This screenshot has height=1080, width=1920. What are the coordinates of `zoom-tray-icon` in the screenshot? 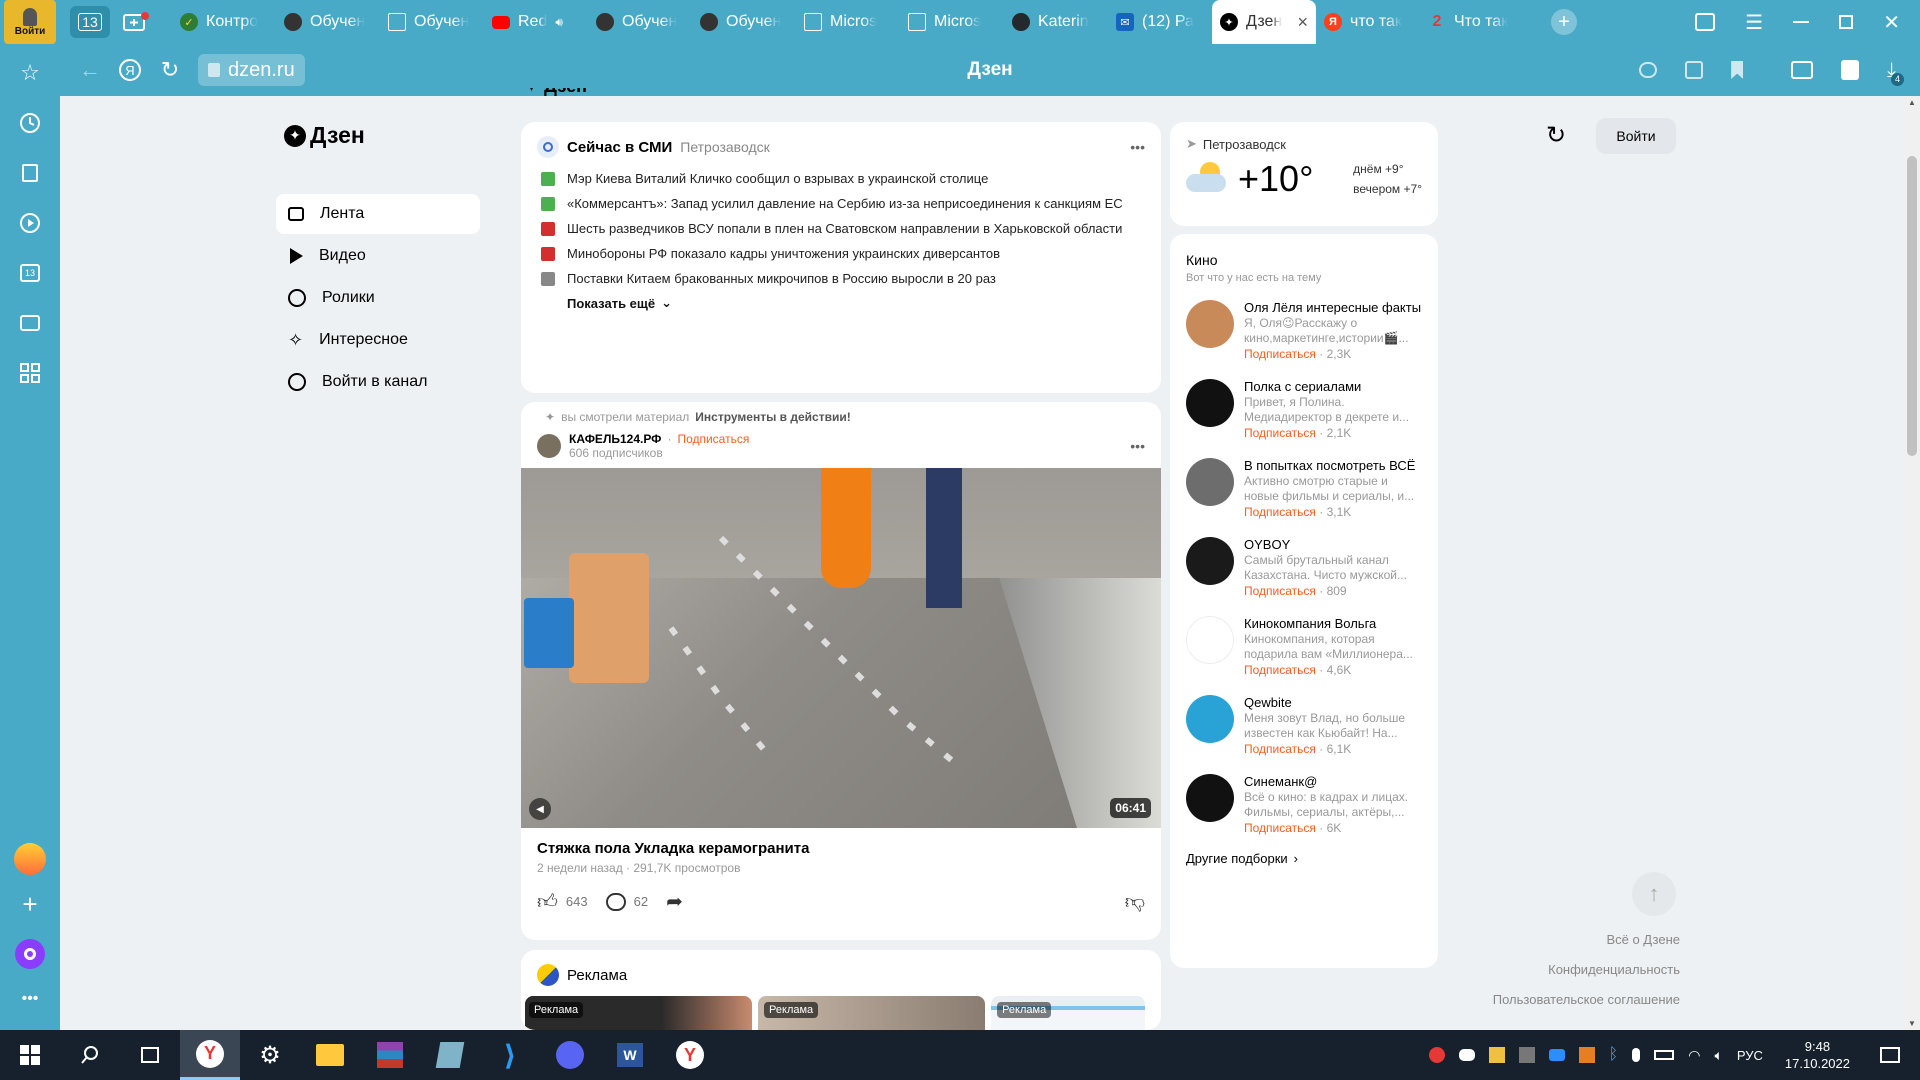 It's located at (1556, 1055).